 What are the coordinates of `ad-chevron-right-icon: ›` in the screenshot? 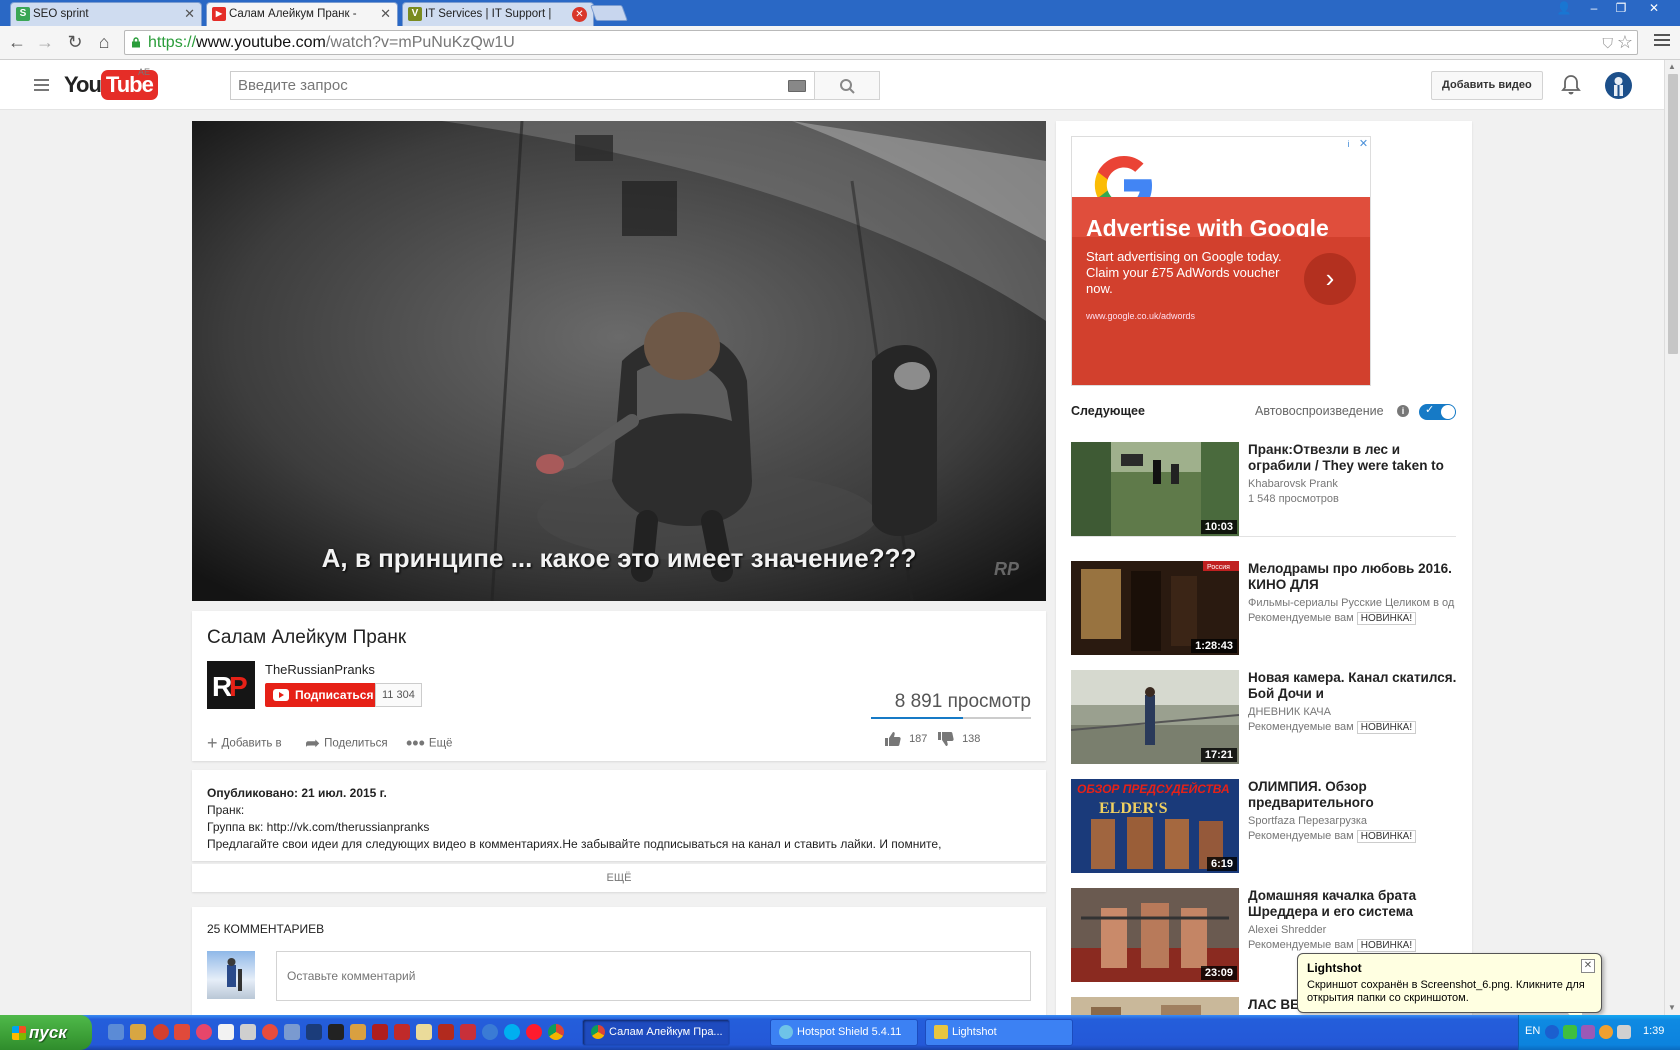 It's located at (1330, 279).